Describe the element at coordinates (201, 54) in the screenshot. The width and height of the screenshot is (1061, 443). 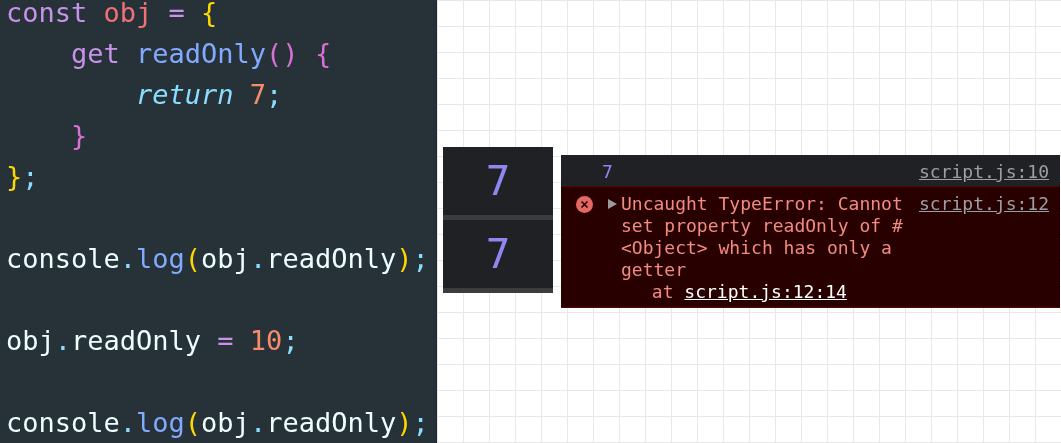
I see `code-line: get readOnly() {` at that location.